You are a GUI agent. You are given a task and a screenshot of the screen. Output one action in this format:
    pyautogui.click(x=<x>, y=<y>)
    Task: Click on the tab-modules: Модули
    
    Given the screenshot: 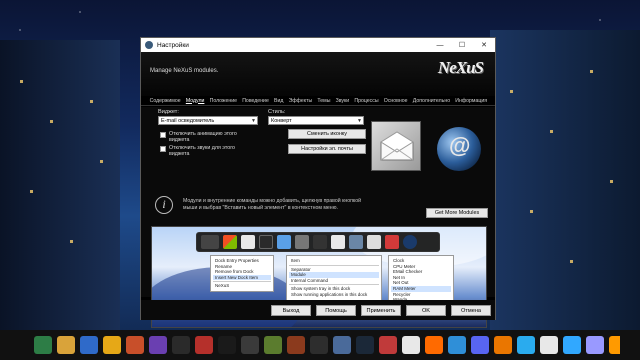 What is the action you would take?
    pyautogui.click(x=195, y=101)
    